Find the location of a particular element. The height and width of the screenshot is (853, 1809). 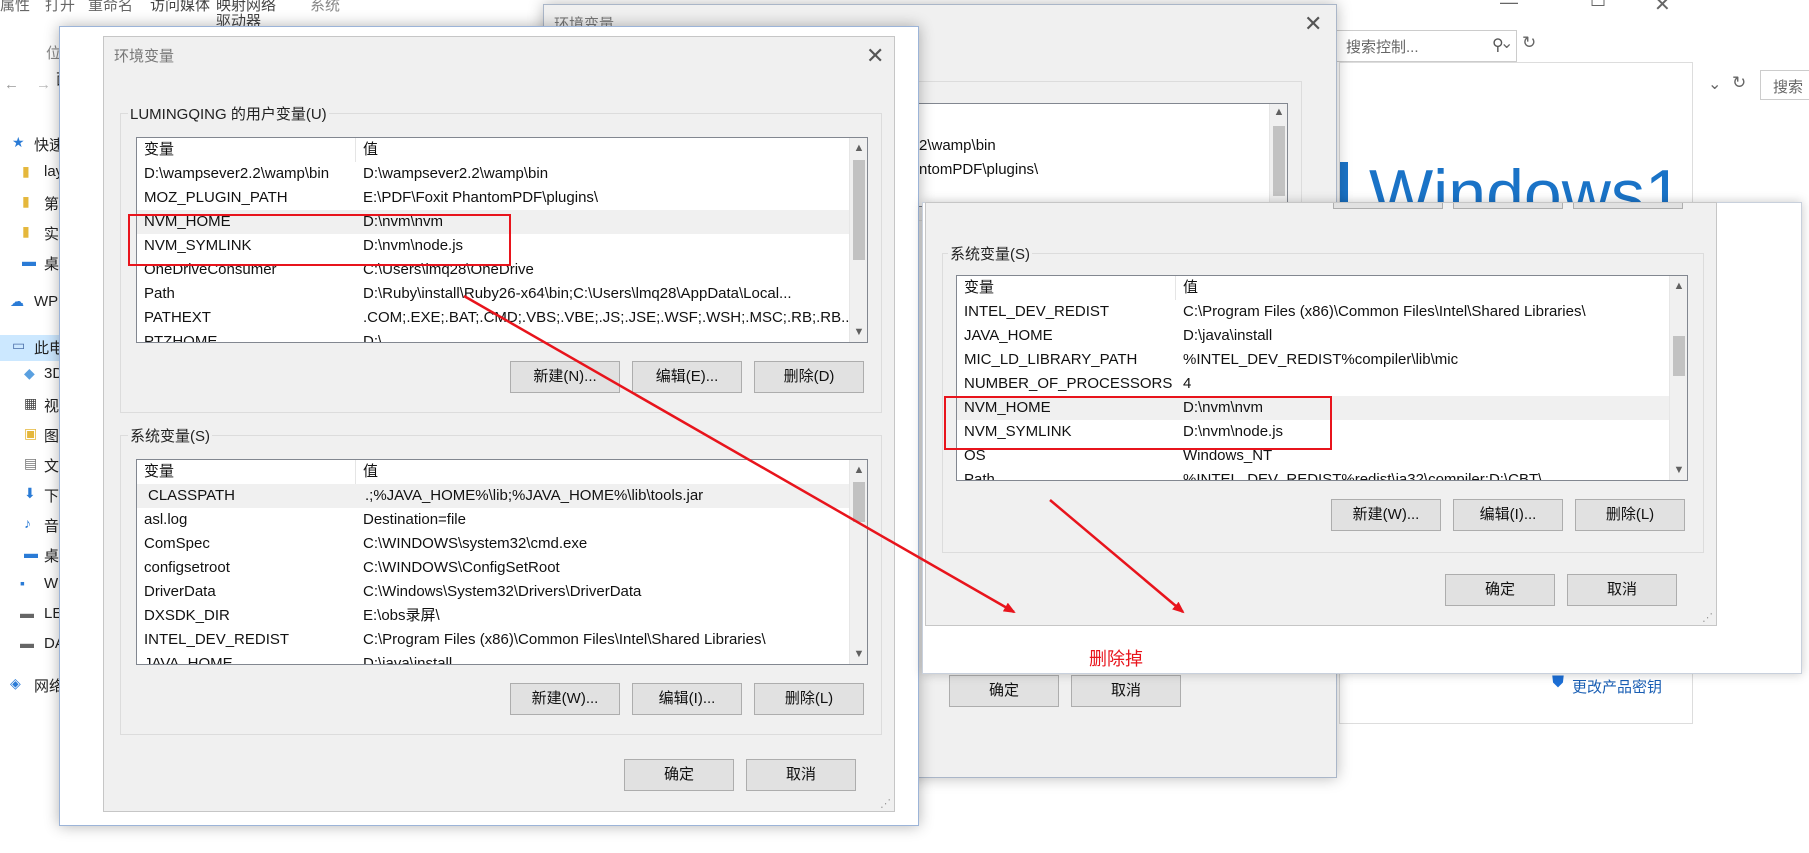

annotation-arrows is located at coordinates (824, 454).